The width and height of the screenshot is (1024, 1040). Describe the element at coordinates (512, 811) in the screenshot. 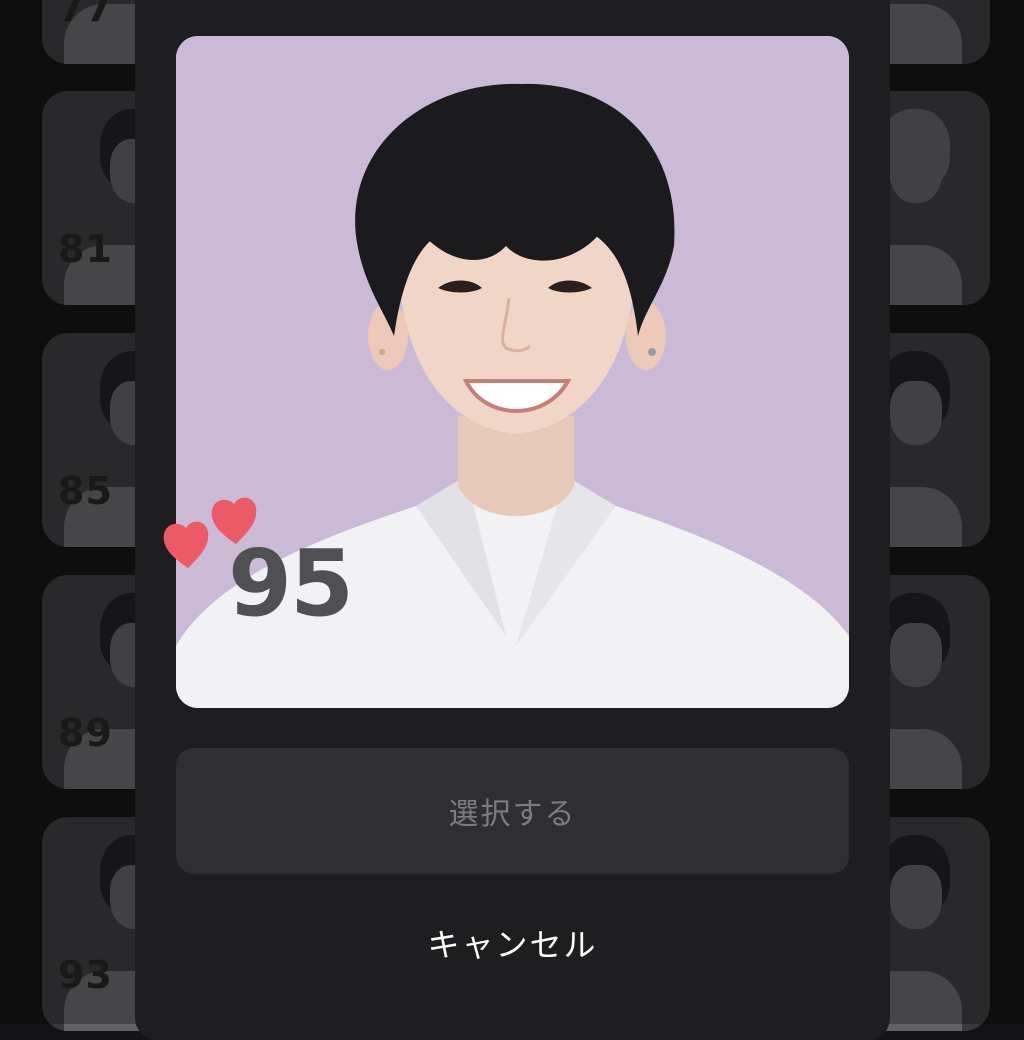

I see `select-button: 選択する` at that location.